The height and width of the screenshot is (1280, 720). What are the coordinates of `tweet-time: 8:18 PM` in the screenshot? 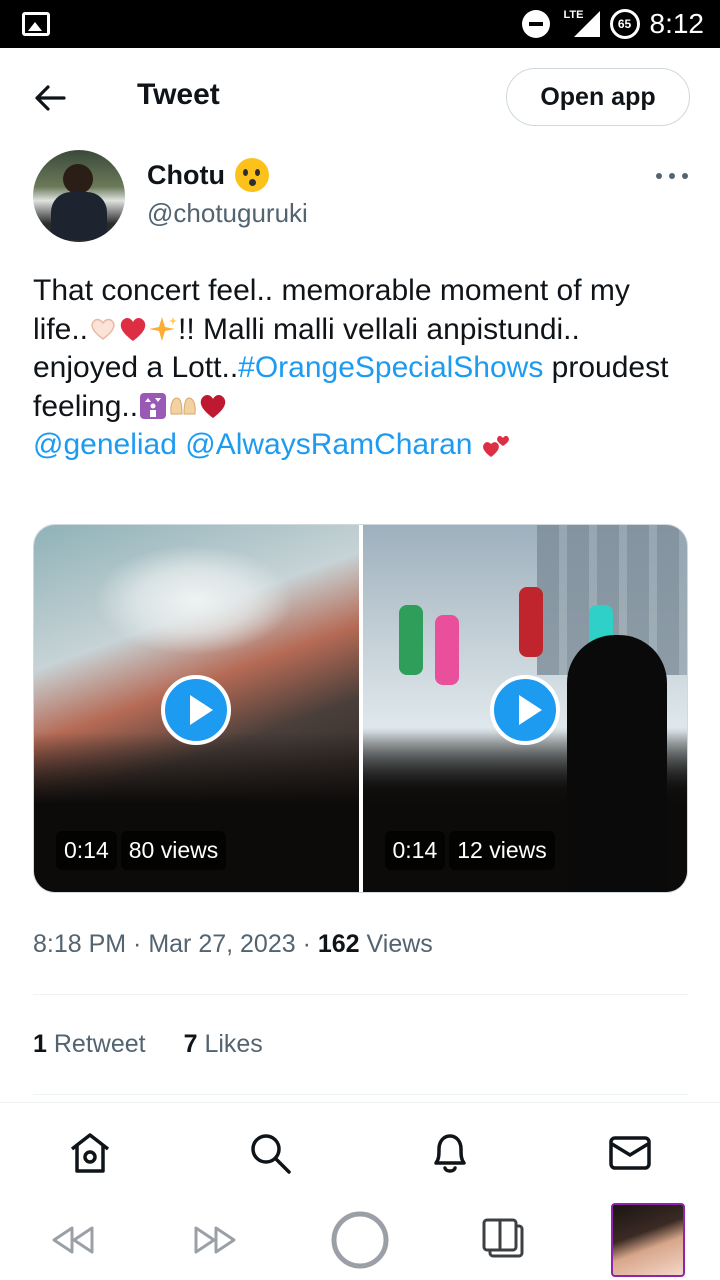 It's located at (79, 944).